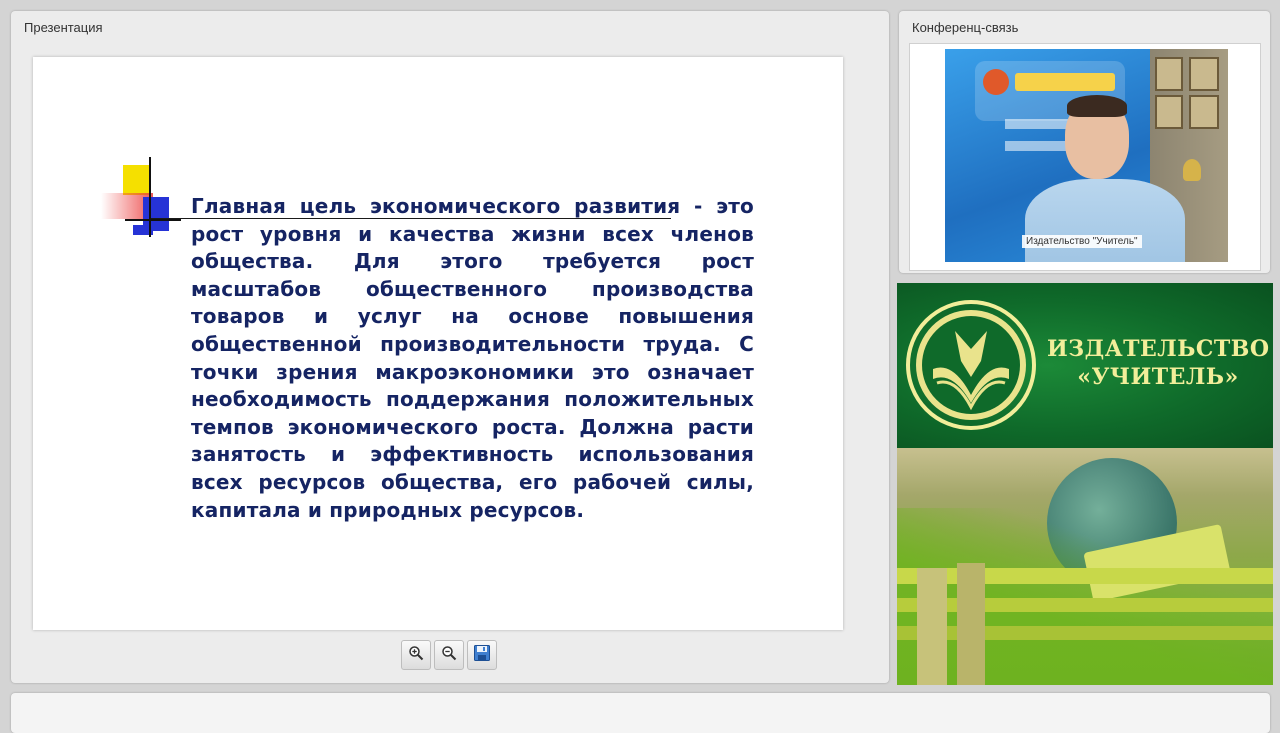  I want to click on zoom-out-button, so click(449, 655).